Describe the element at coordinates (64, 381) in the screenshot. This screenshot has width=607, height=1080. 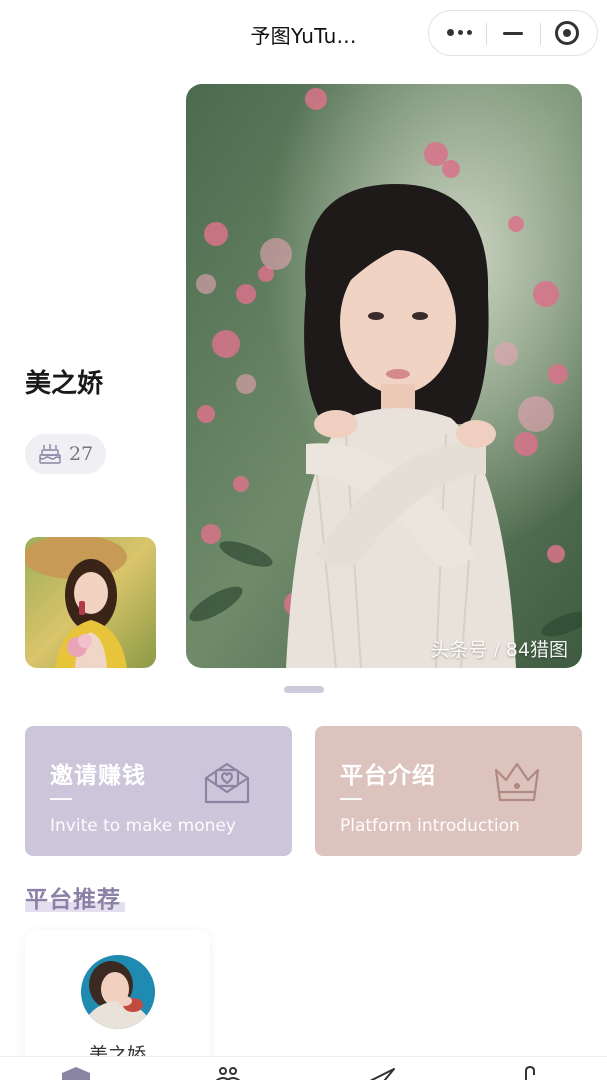
I see `profile-name: 美之娇` at that location.